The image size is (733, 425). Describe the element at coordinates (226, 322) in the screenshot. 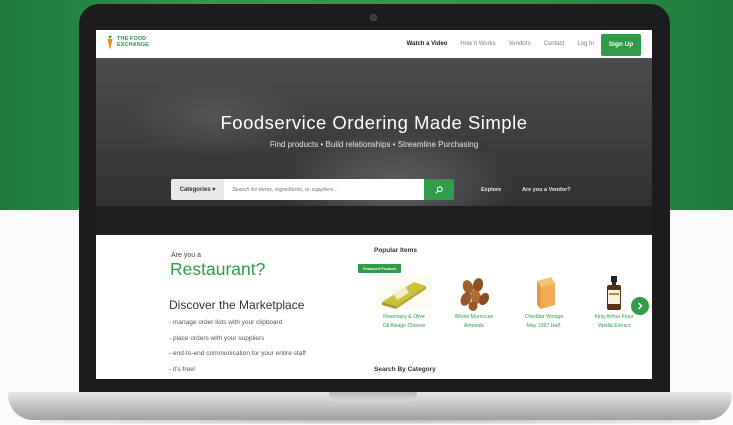

I see `list-item: - manage order lists with your clipboard` at that location.